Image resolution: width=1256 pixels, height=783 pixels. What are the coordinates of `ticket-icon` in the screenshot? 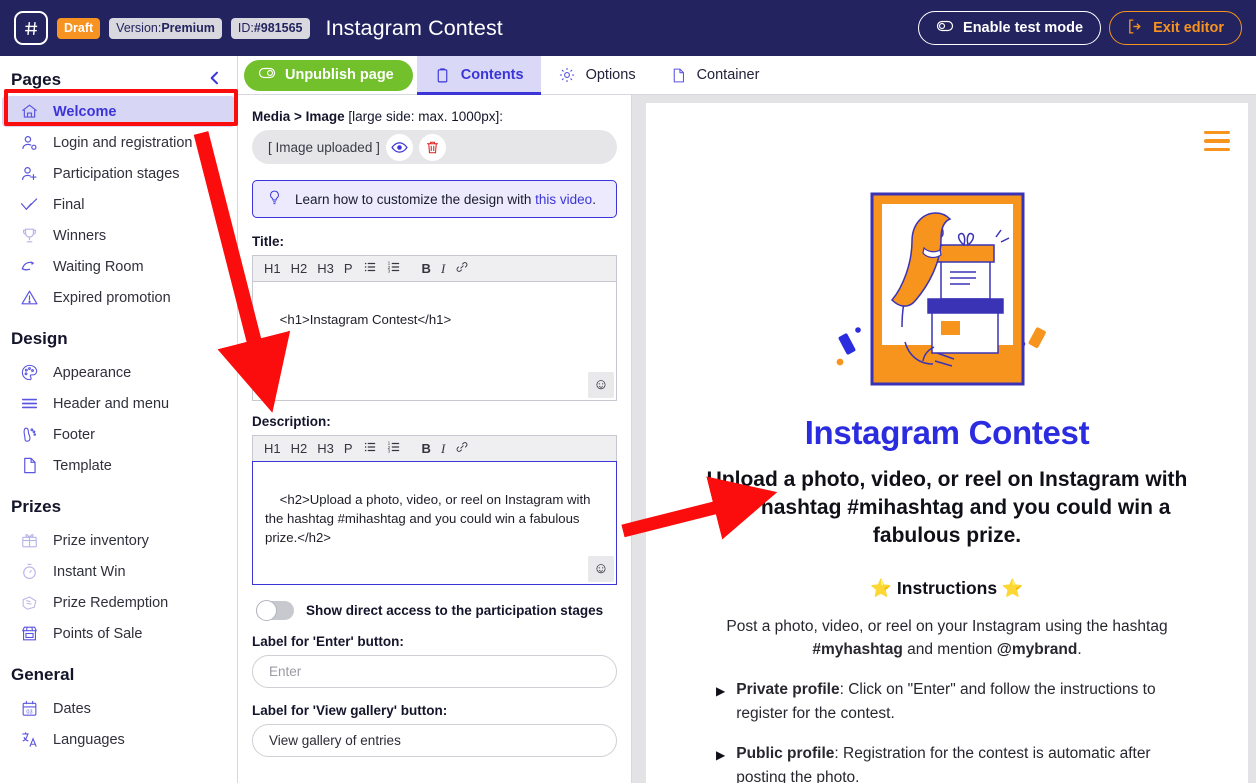 It's located at (29, 602).